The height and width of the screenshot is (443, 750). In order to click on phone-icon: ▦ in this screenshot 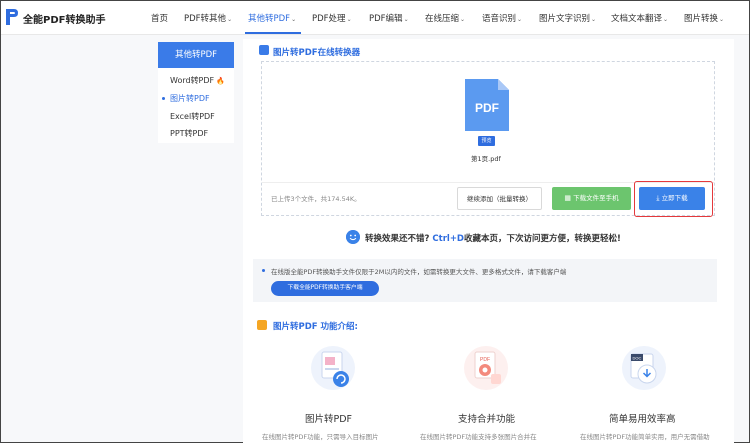, I will do `click(568, 198)`.